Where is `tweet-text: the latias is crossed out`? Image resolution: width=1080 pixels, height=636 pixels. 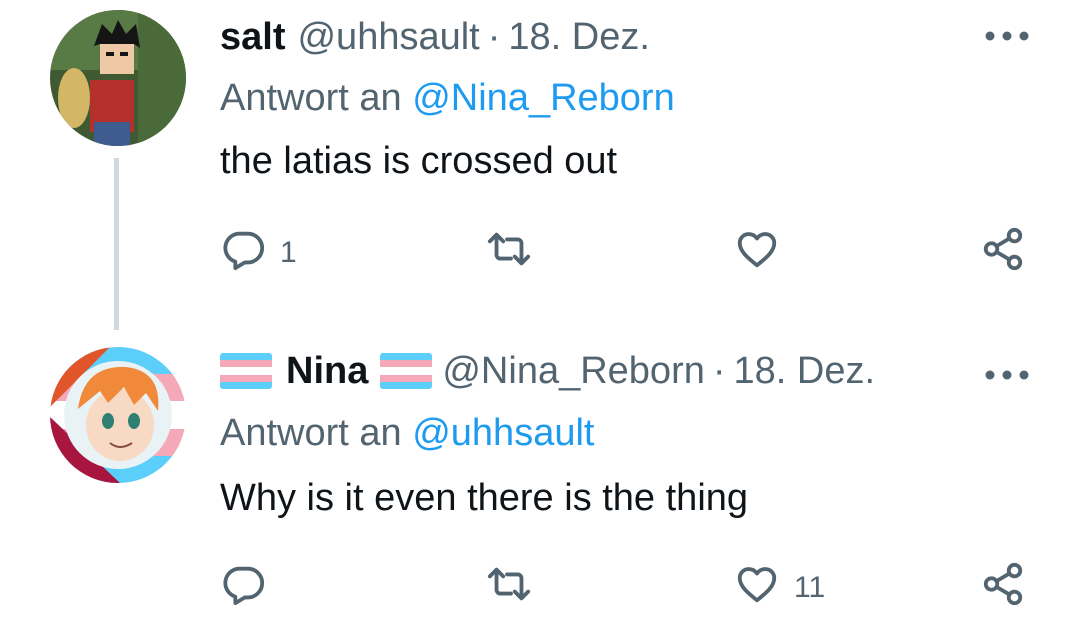 tweet-text: the latias is crossed out is located at coordinates (419, 161).